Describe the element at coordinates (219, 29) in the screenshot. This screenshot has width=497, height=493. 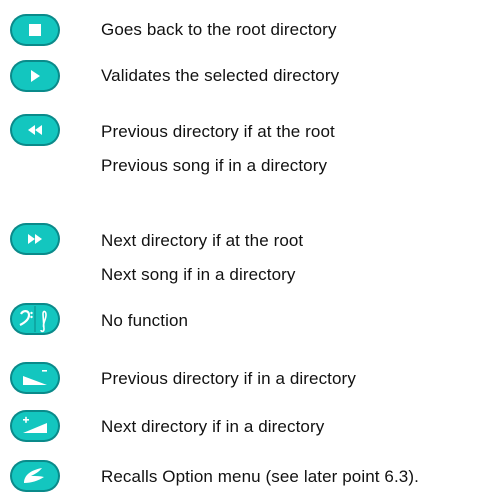
I see `row-stop-line-1: Goes back to the root directory` at that location.